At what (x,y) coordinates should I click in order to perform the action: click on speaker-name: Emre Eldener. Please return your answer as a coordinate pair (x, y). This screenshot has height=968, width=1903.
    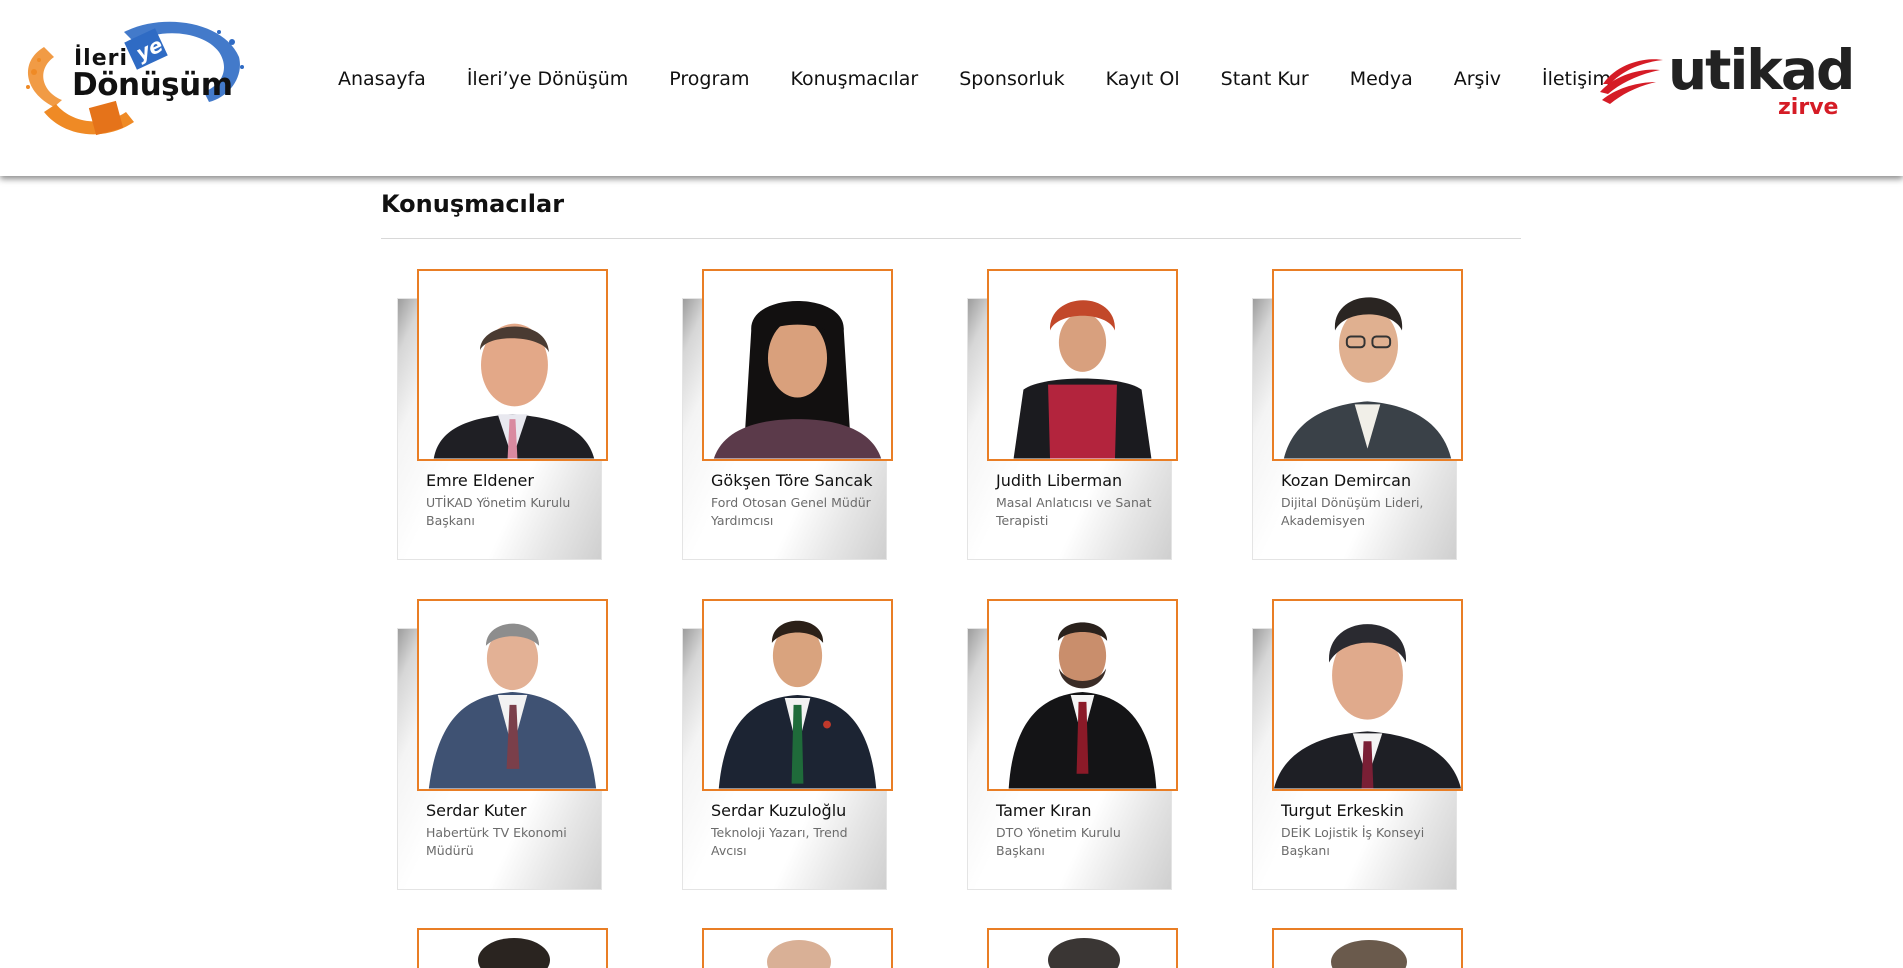
    Looking at the image, I should click on (480, 480).